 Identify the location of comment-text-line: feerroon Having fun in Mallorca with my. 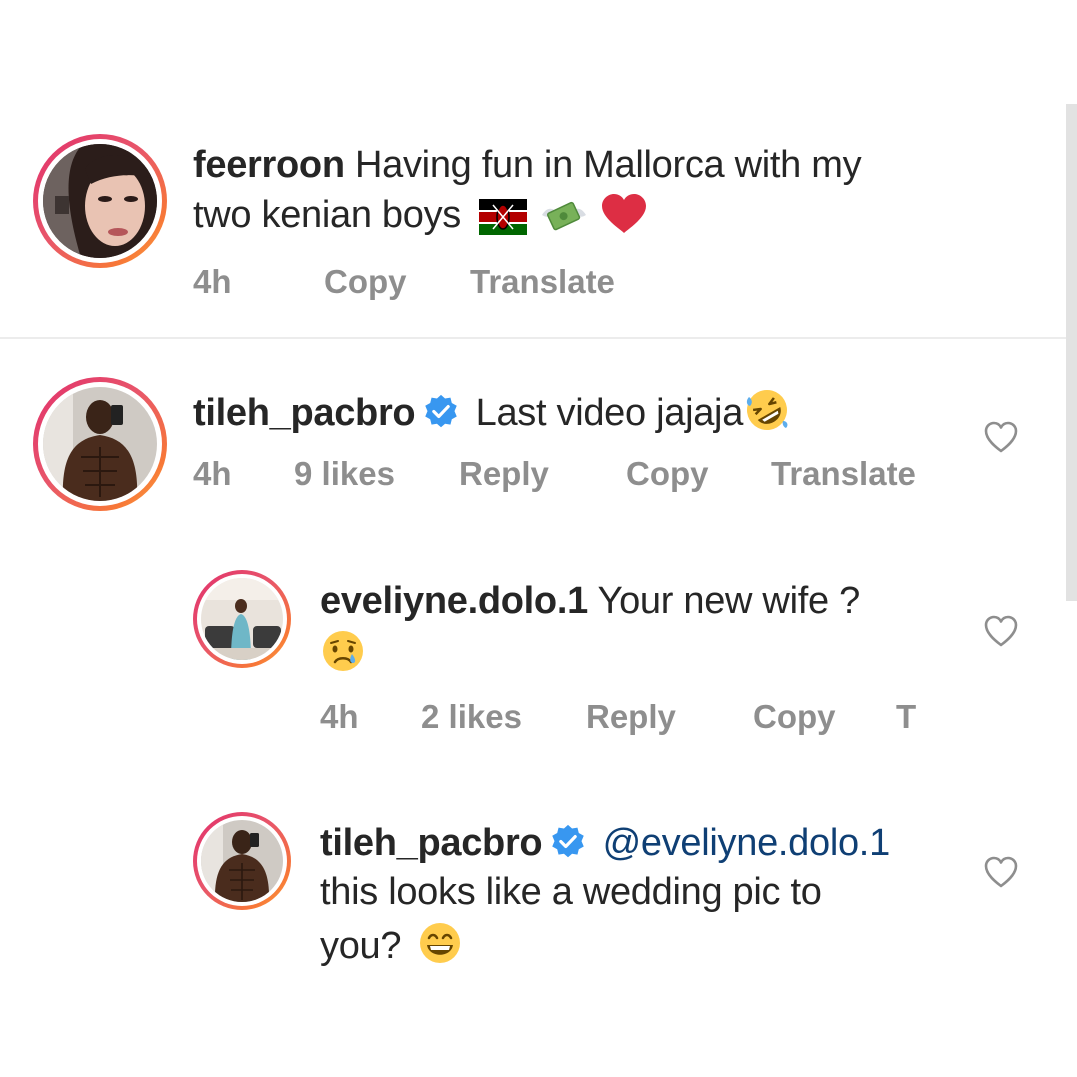
(527, 165).